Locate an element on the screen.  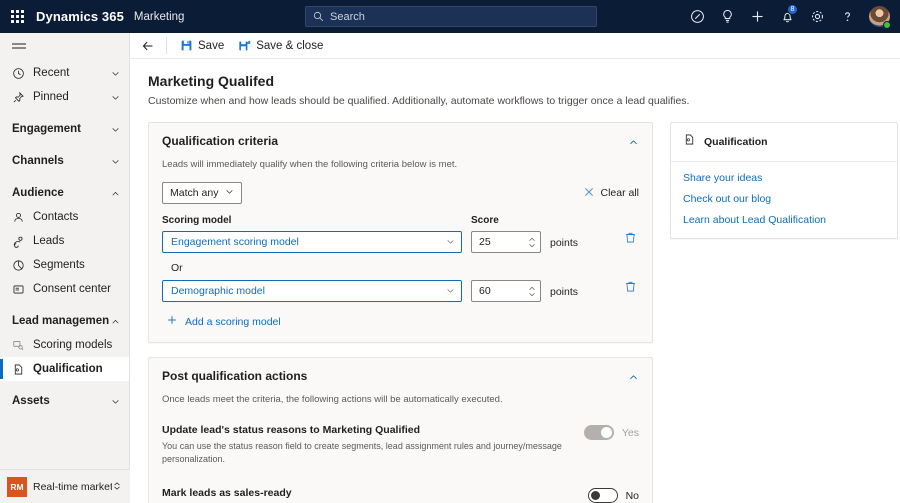
sales-ready-toggle is located at coordinates (602, 495).